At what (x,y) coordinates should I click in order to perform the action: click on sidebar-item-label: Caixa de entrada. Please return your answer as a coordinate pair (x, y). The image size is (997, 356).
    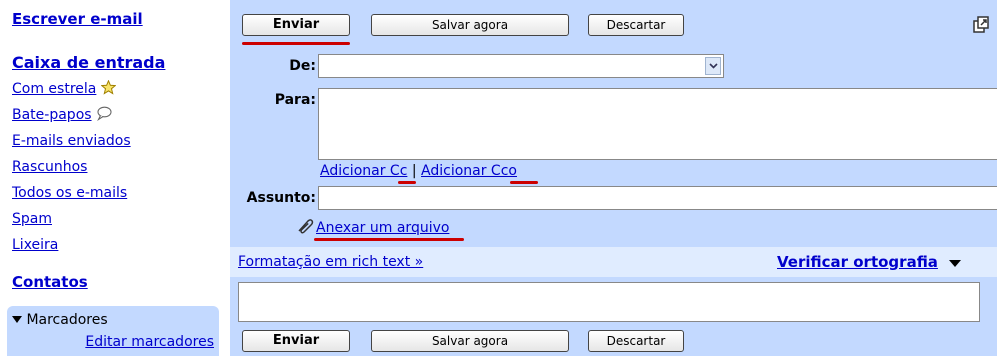
    Looking at the image, I should click on (88, 62).